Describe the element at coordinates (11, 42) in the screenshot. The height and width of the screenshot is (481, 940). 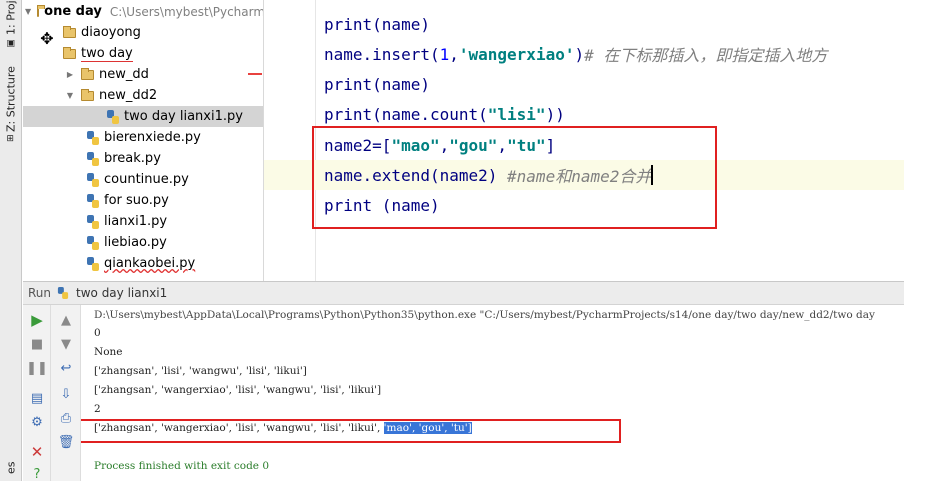
I see `project-icon: ▣` at that location.